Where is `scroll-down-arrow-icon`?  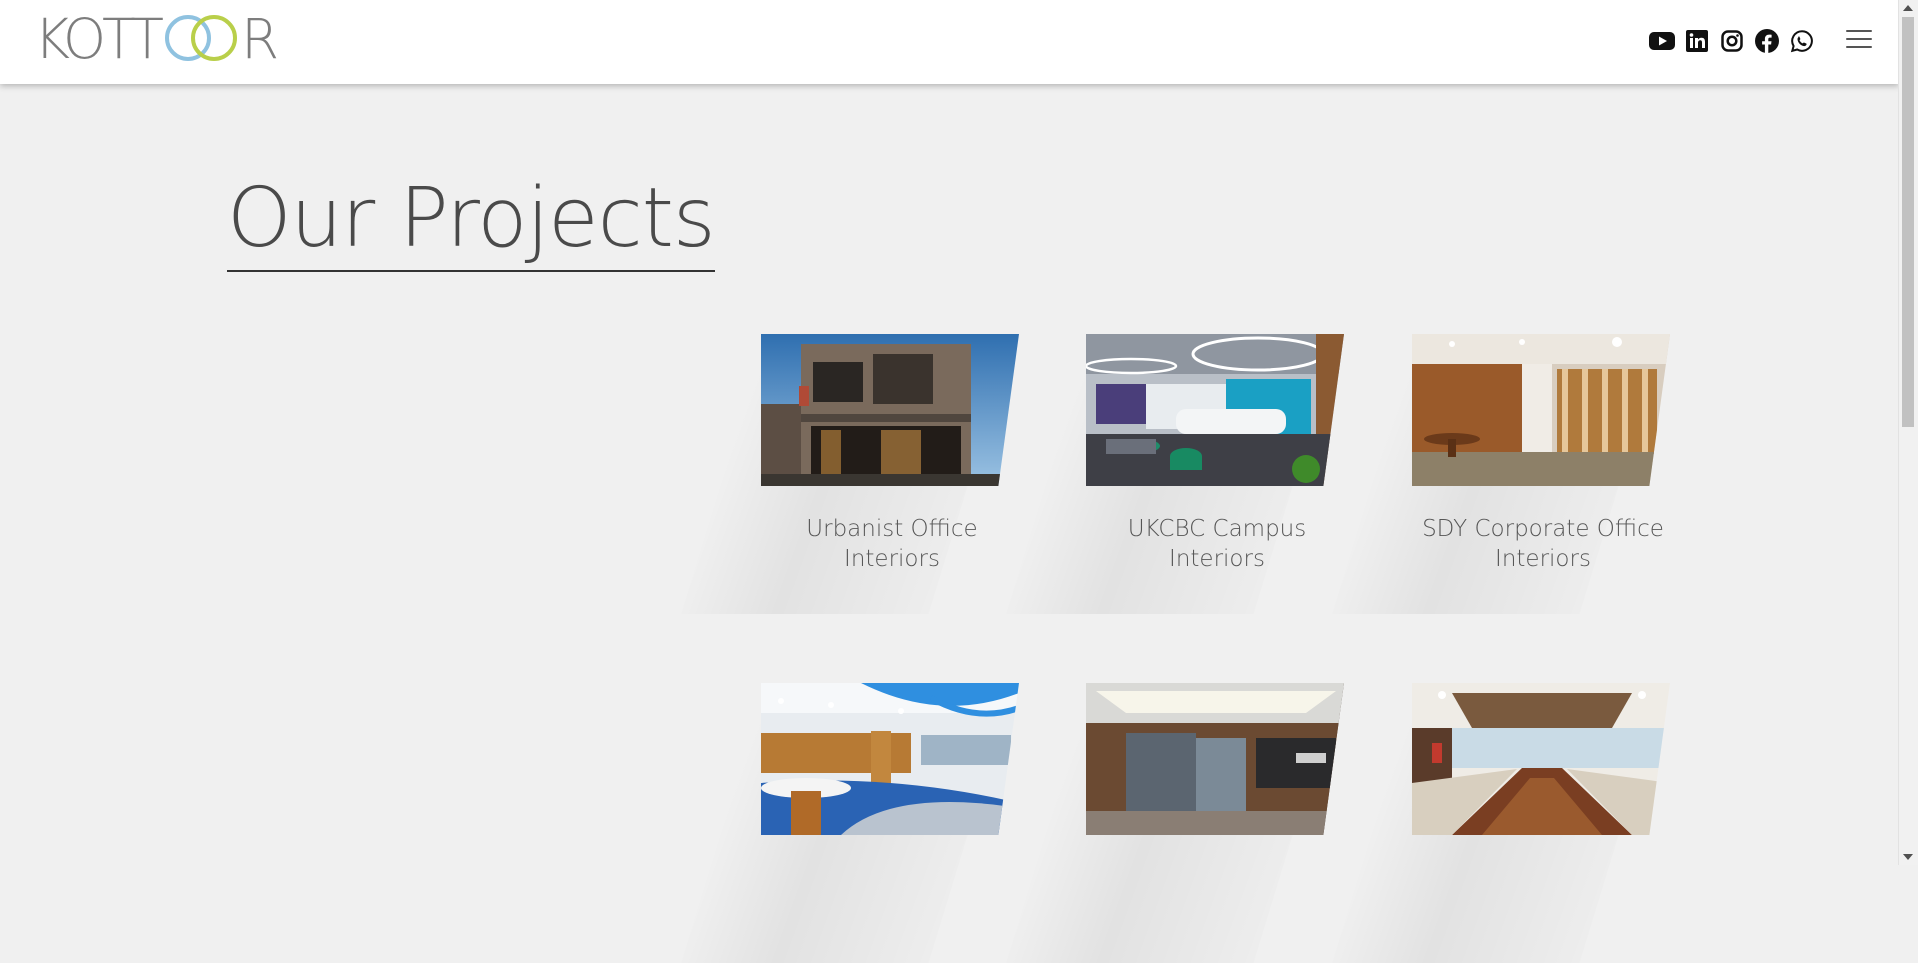 scroll-down-arrow-icon is located at coordinates (1908, 857).